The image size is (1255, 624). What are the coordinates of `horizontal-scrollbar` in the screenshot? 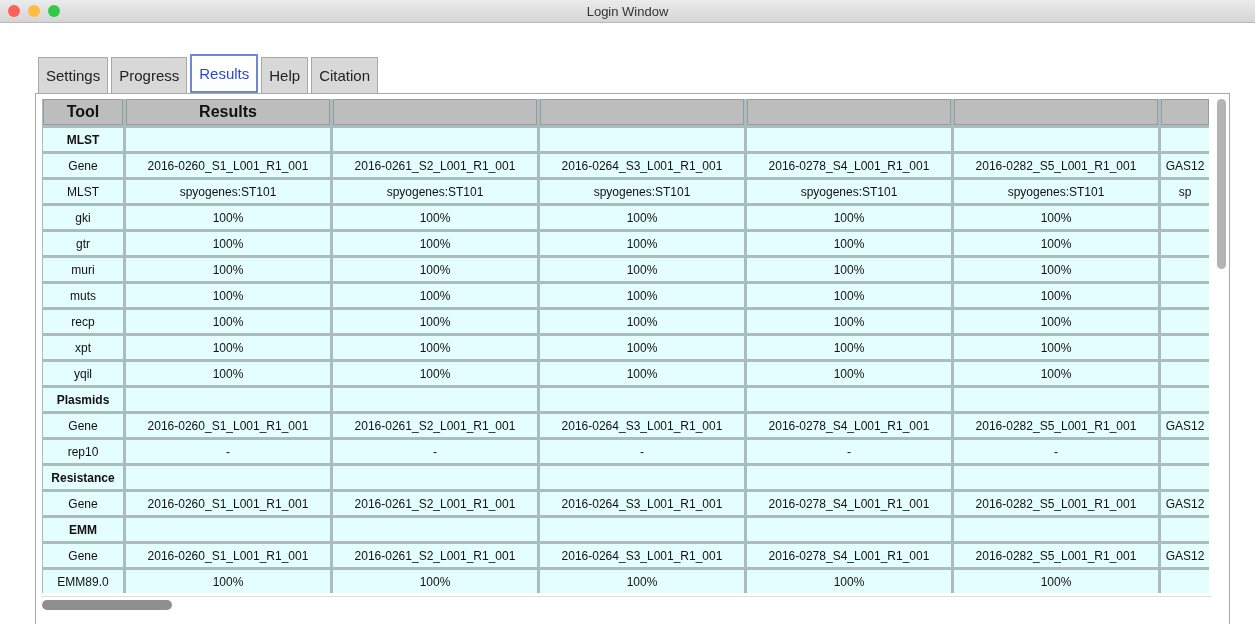 It's located at (107, 605).